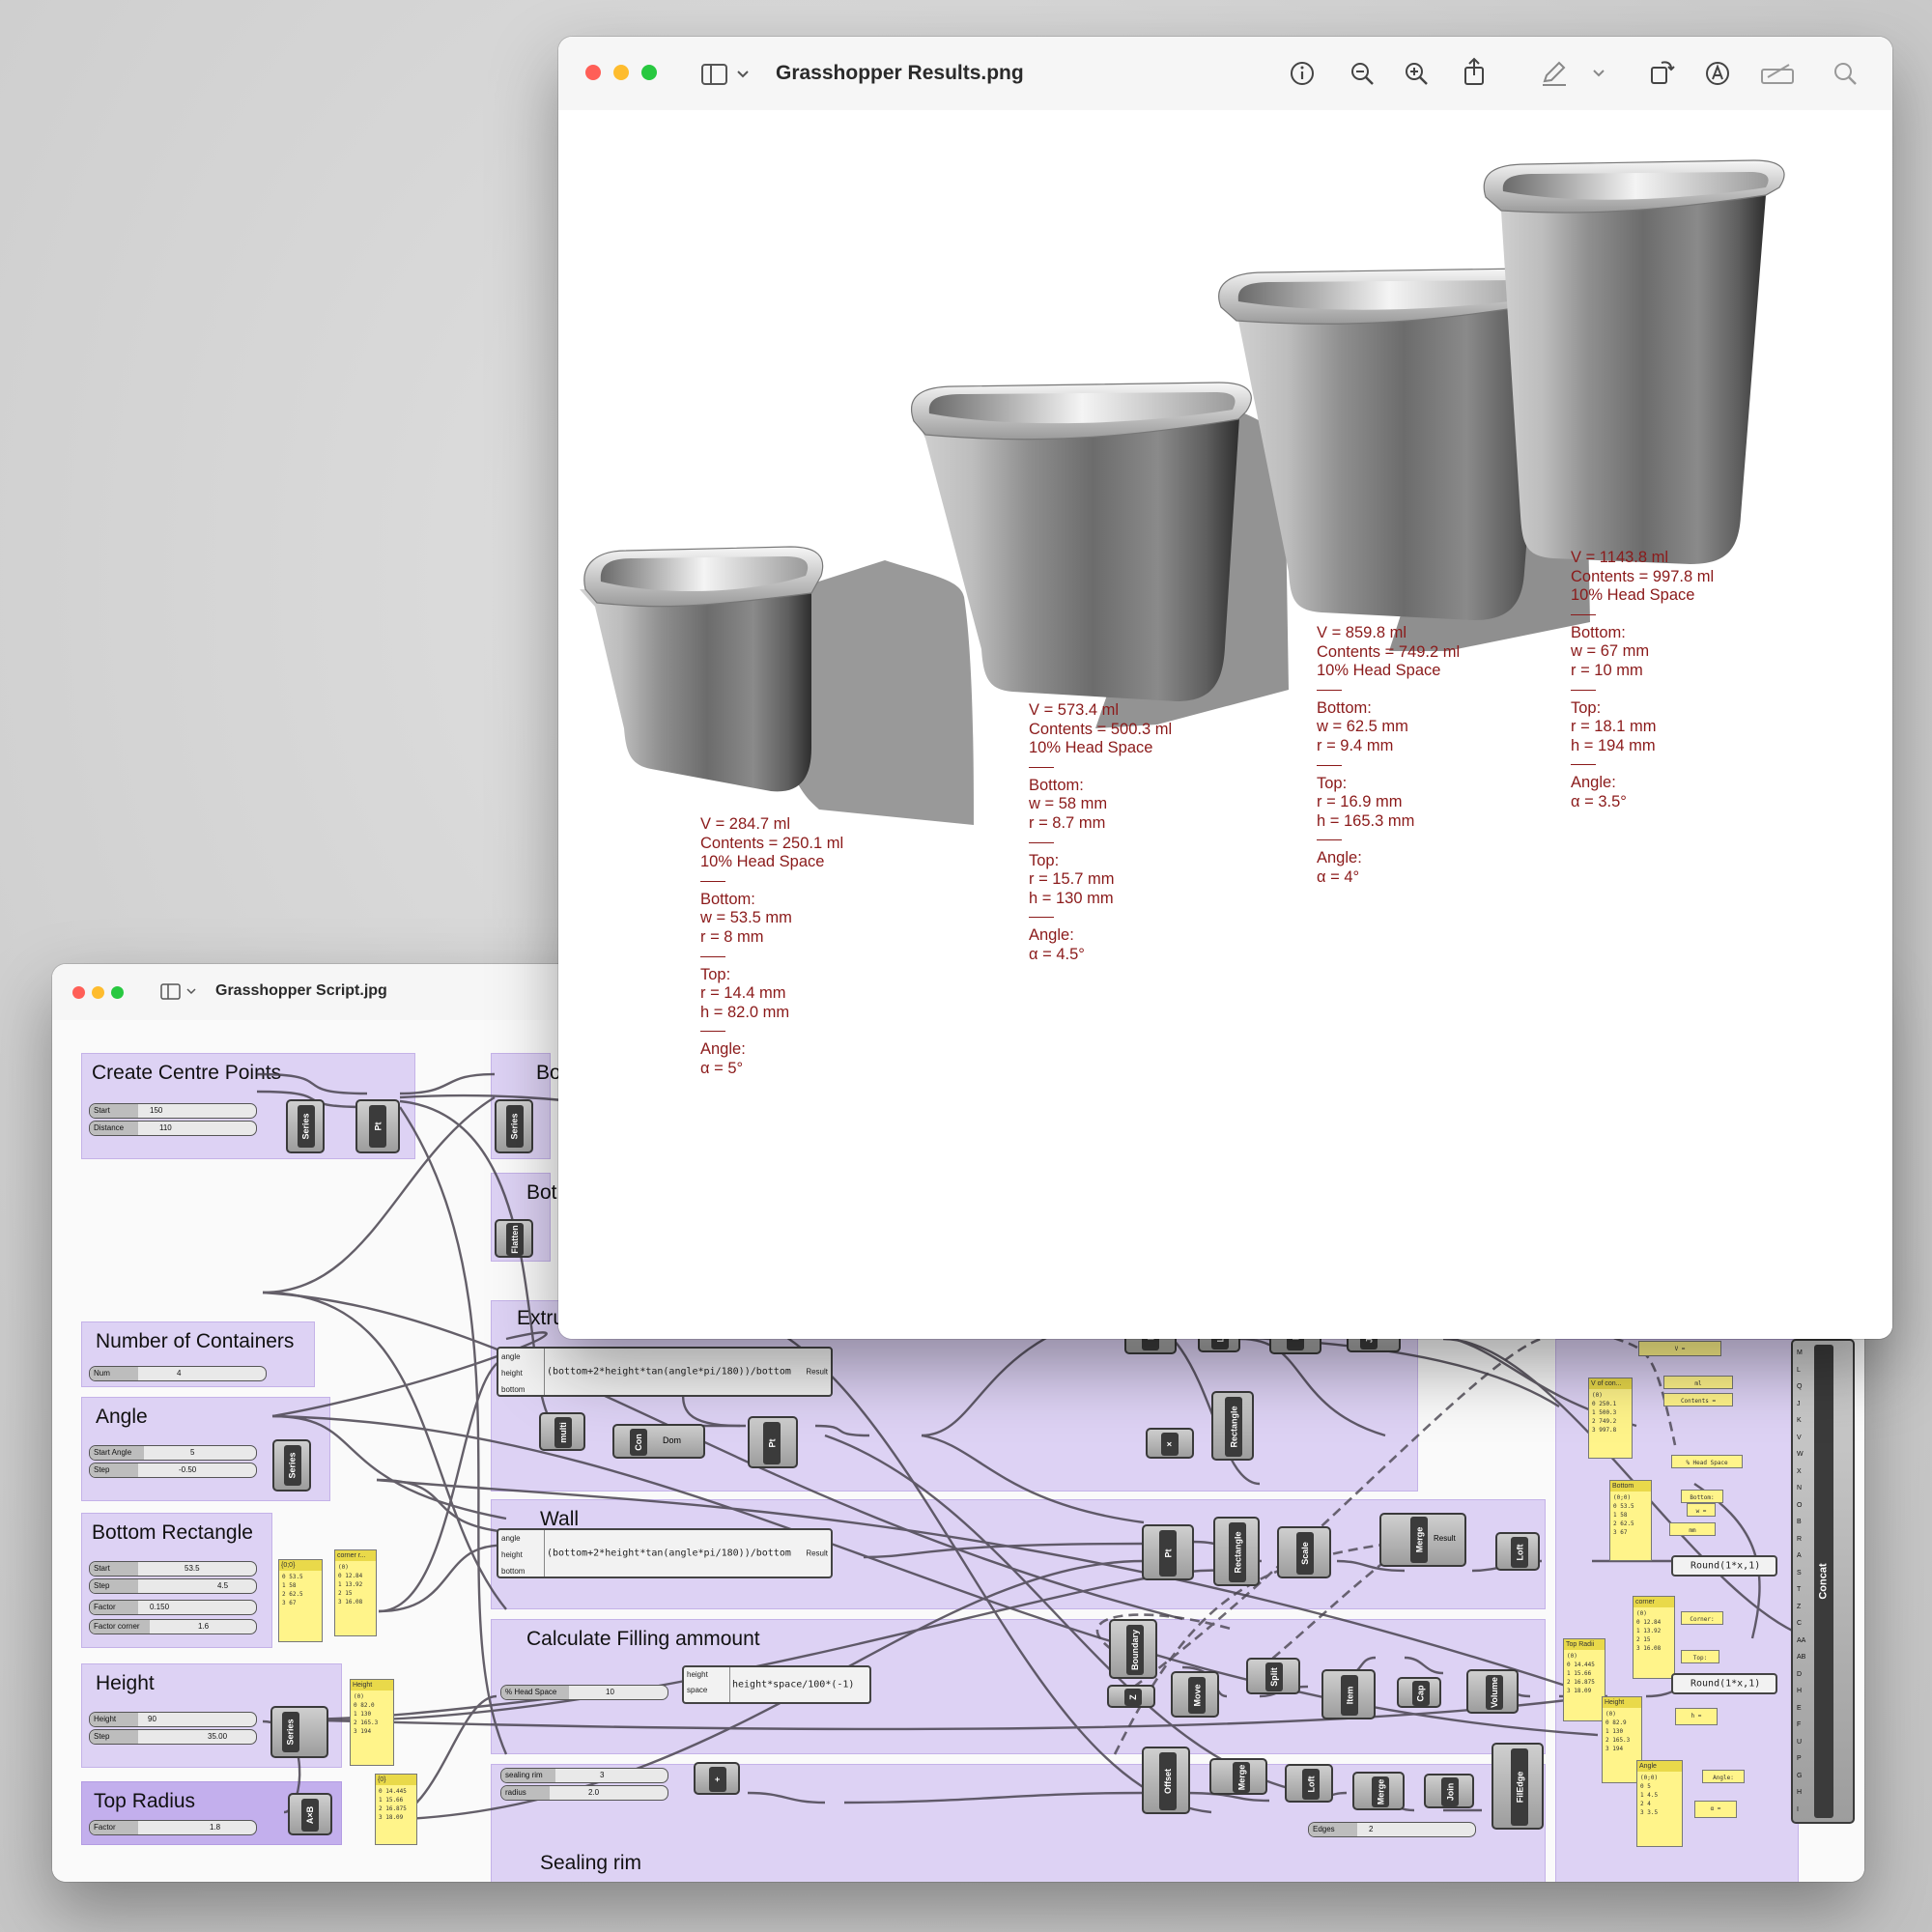 The height and width of the screenshot is (1932, 1932). Describe the element at coordinates (1702, 1496) in the screenshot. I see `text-chip-bottom: Bottom:` at that location.